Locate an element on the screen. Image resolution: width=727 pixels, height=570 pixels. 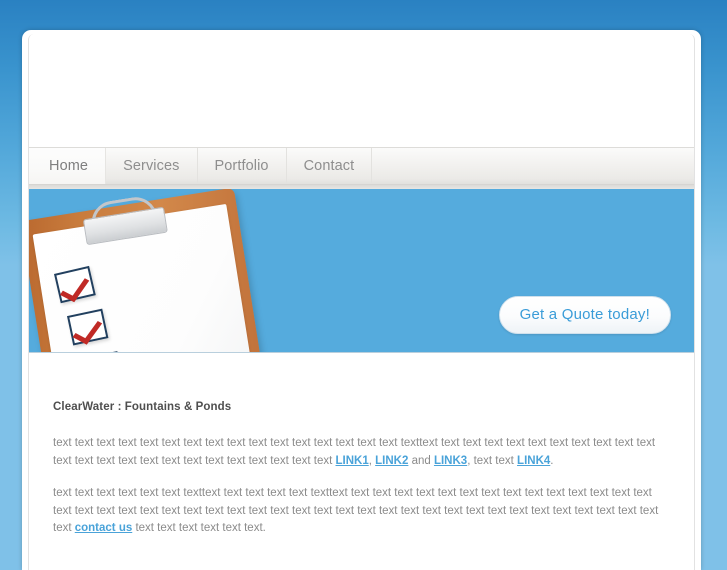
nav-item-home: Home is located at coordinates (67, 166).